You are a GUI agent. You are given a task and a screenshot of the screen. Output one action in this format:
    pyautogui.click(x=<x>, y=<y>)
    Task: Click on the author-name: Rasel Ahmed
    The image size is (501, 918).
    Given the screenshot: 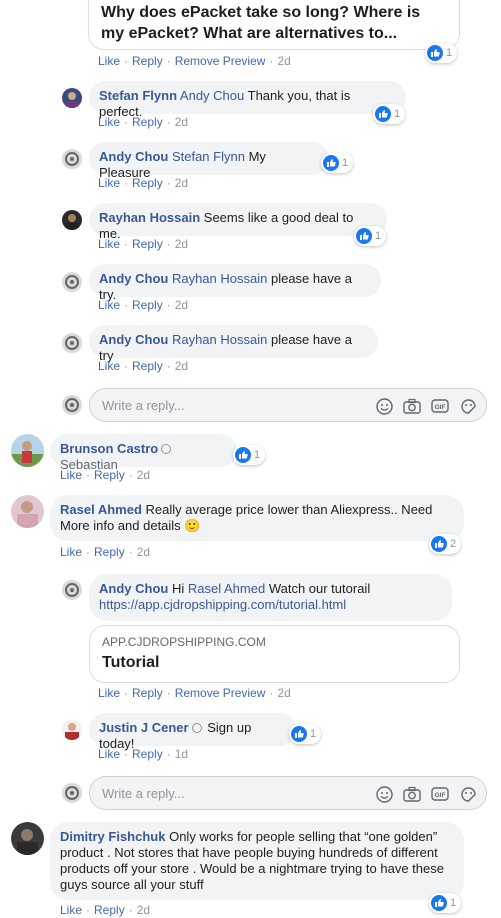 What is the action you would take?
    pyautogui.click(x=101, y=509)
    